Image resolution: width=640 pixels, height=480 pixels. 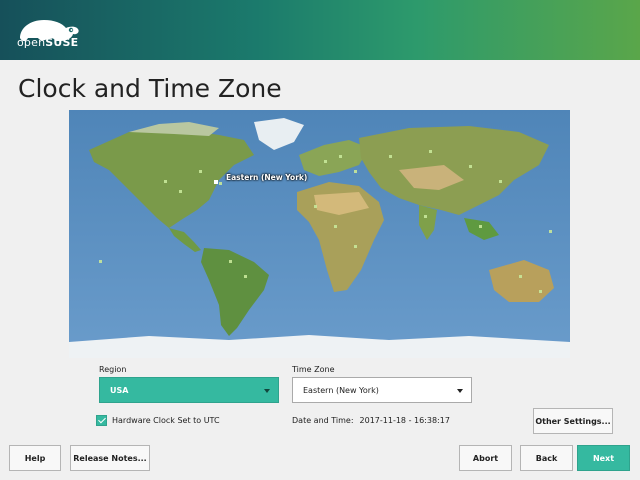 What do you see at coordinates (320, 30) in the screenshot?
I see `header-bar: openSUSE` at bounding box center [320, 30].